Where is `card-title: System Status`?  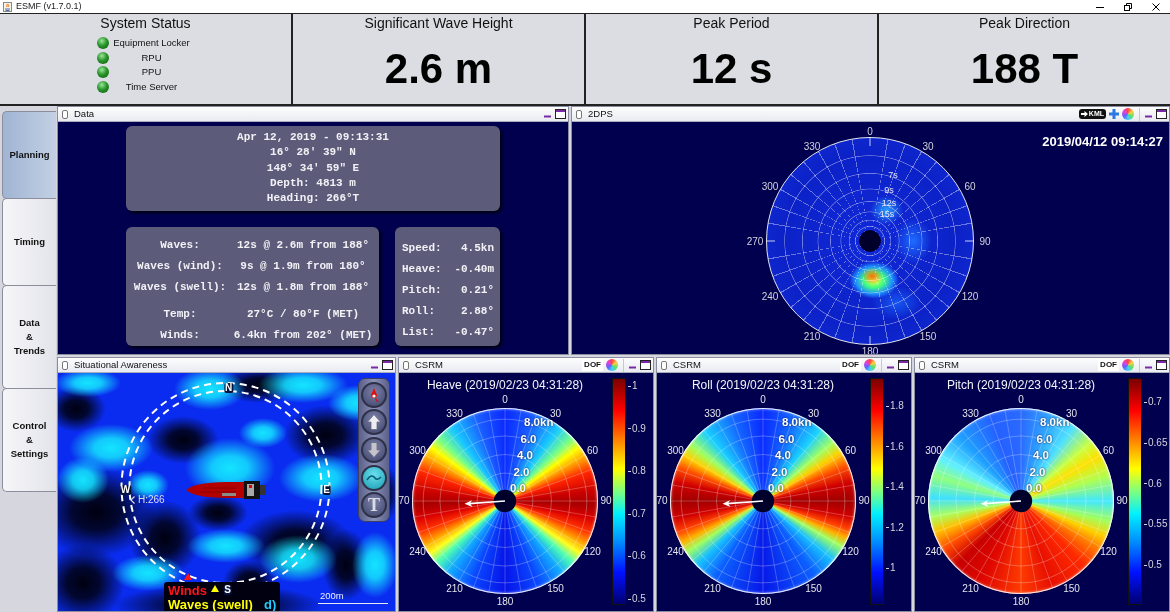 card-title: System Status is located at coordinates (145, 23).